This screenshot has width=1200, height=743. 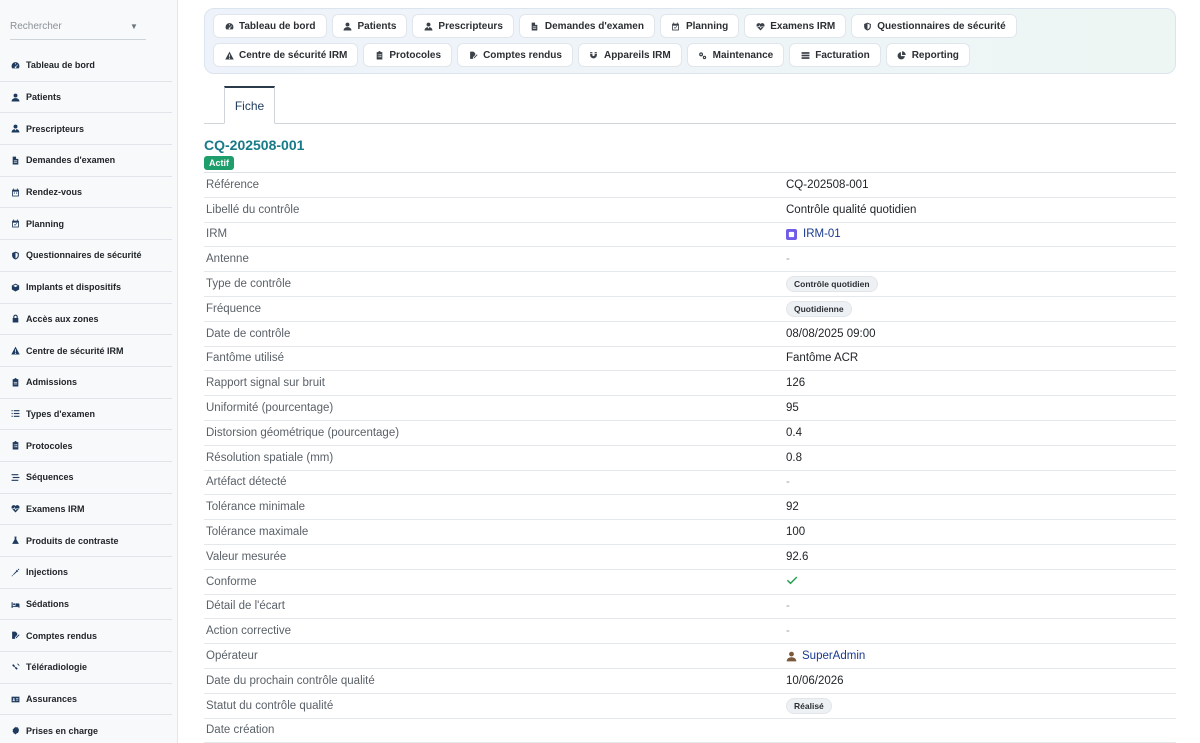 What do you see at coordinates (934, 26) in the screenshot?
I see `nav-button-questionnaires-de-securite: Questionnaires de sécurité` at bounding box center [934, 26].